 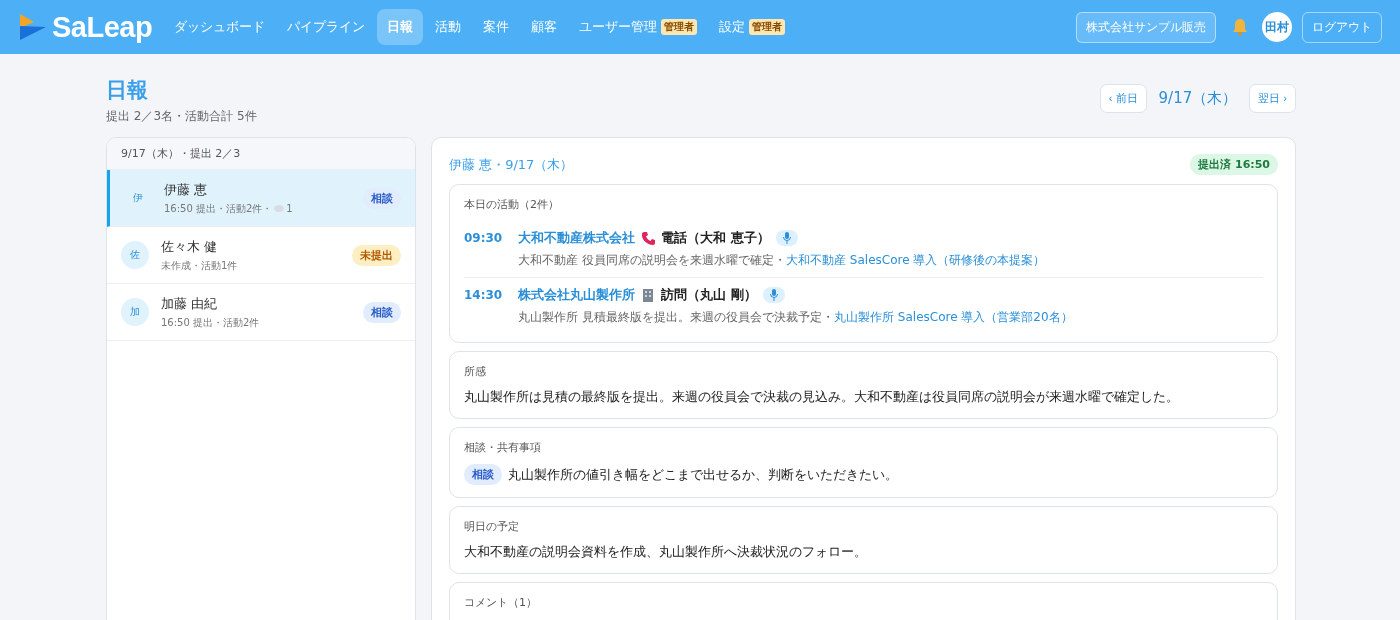 What do you see at coordinates (279, 208) in the screenshot?
I see `comment-bubble-icon` at bounding box center [279, 208].